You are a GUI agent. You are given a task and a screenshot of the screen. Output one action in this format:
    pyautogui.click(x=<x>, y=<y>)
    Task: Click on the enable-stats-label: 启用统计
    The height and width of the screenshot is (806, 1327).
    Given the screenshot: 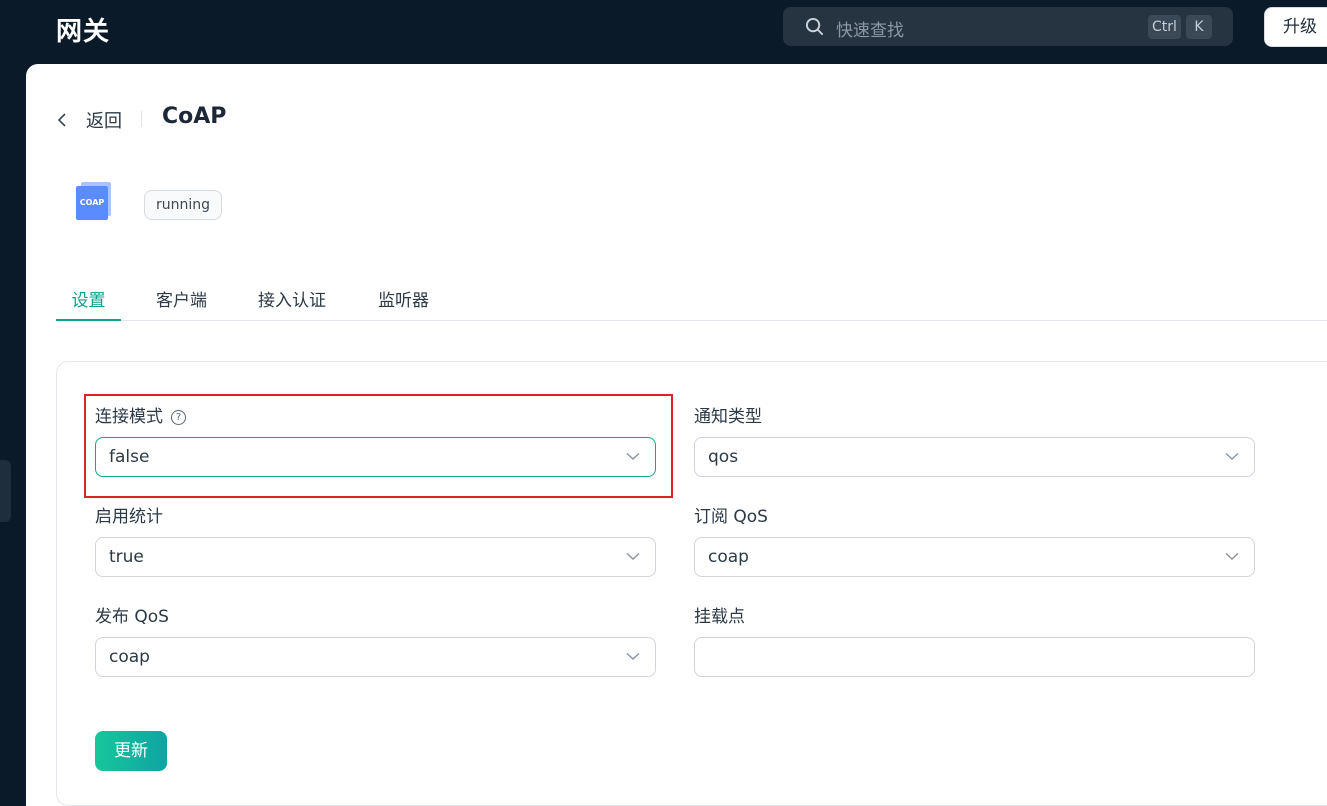 What is the action you would take?
    pyautogui.click(x=129, y=517)
    